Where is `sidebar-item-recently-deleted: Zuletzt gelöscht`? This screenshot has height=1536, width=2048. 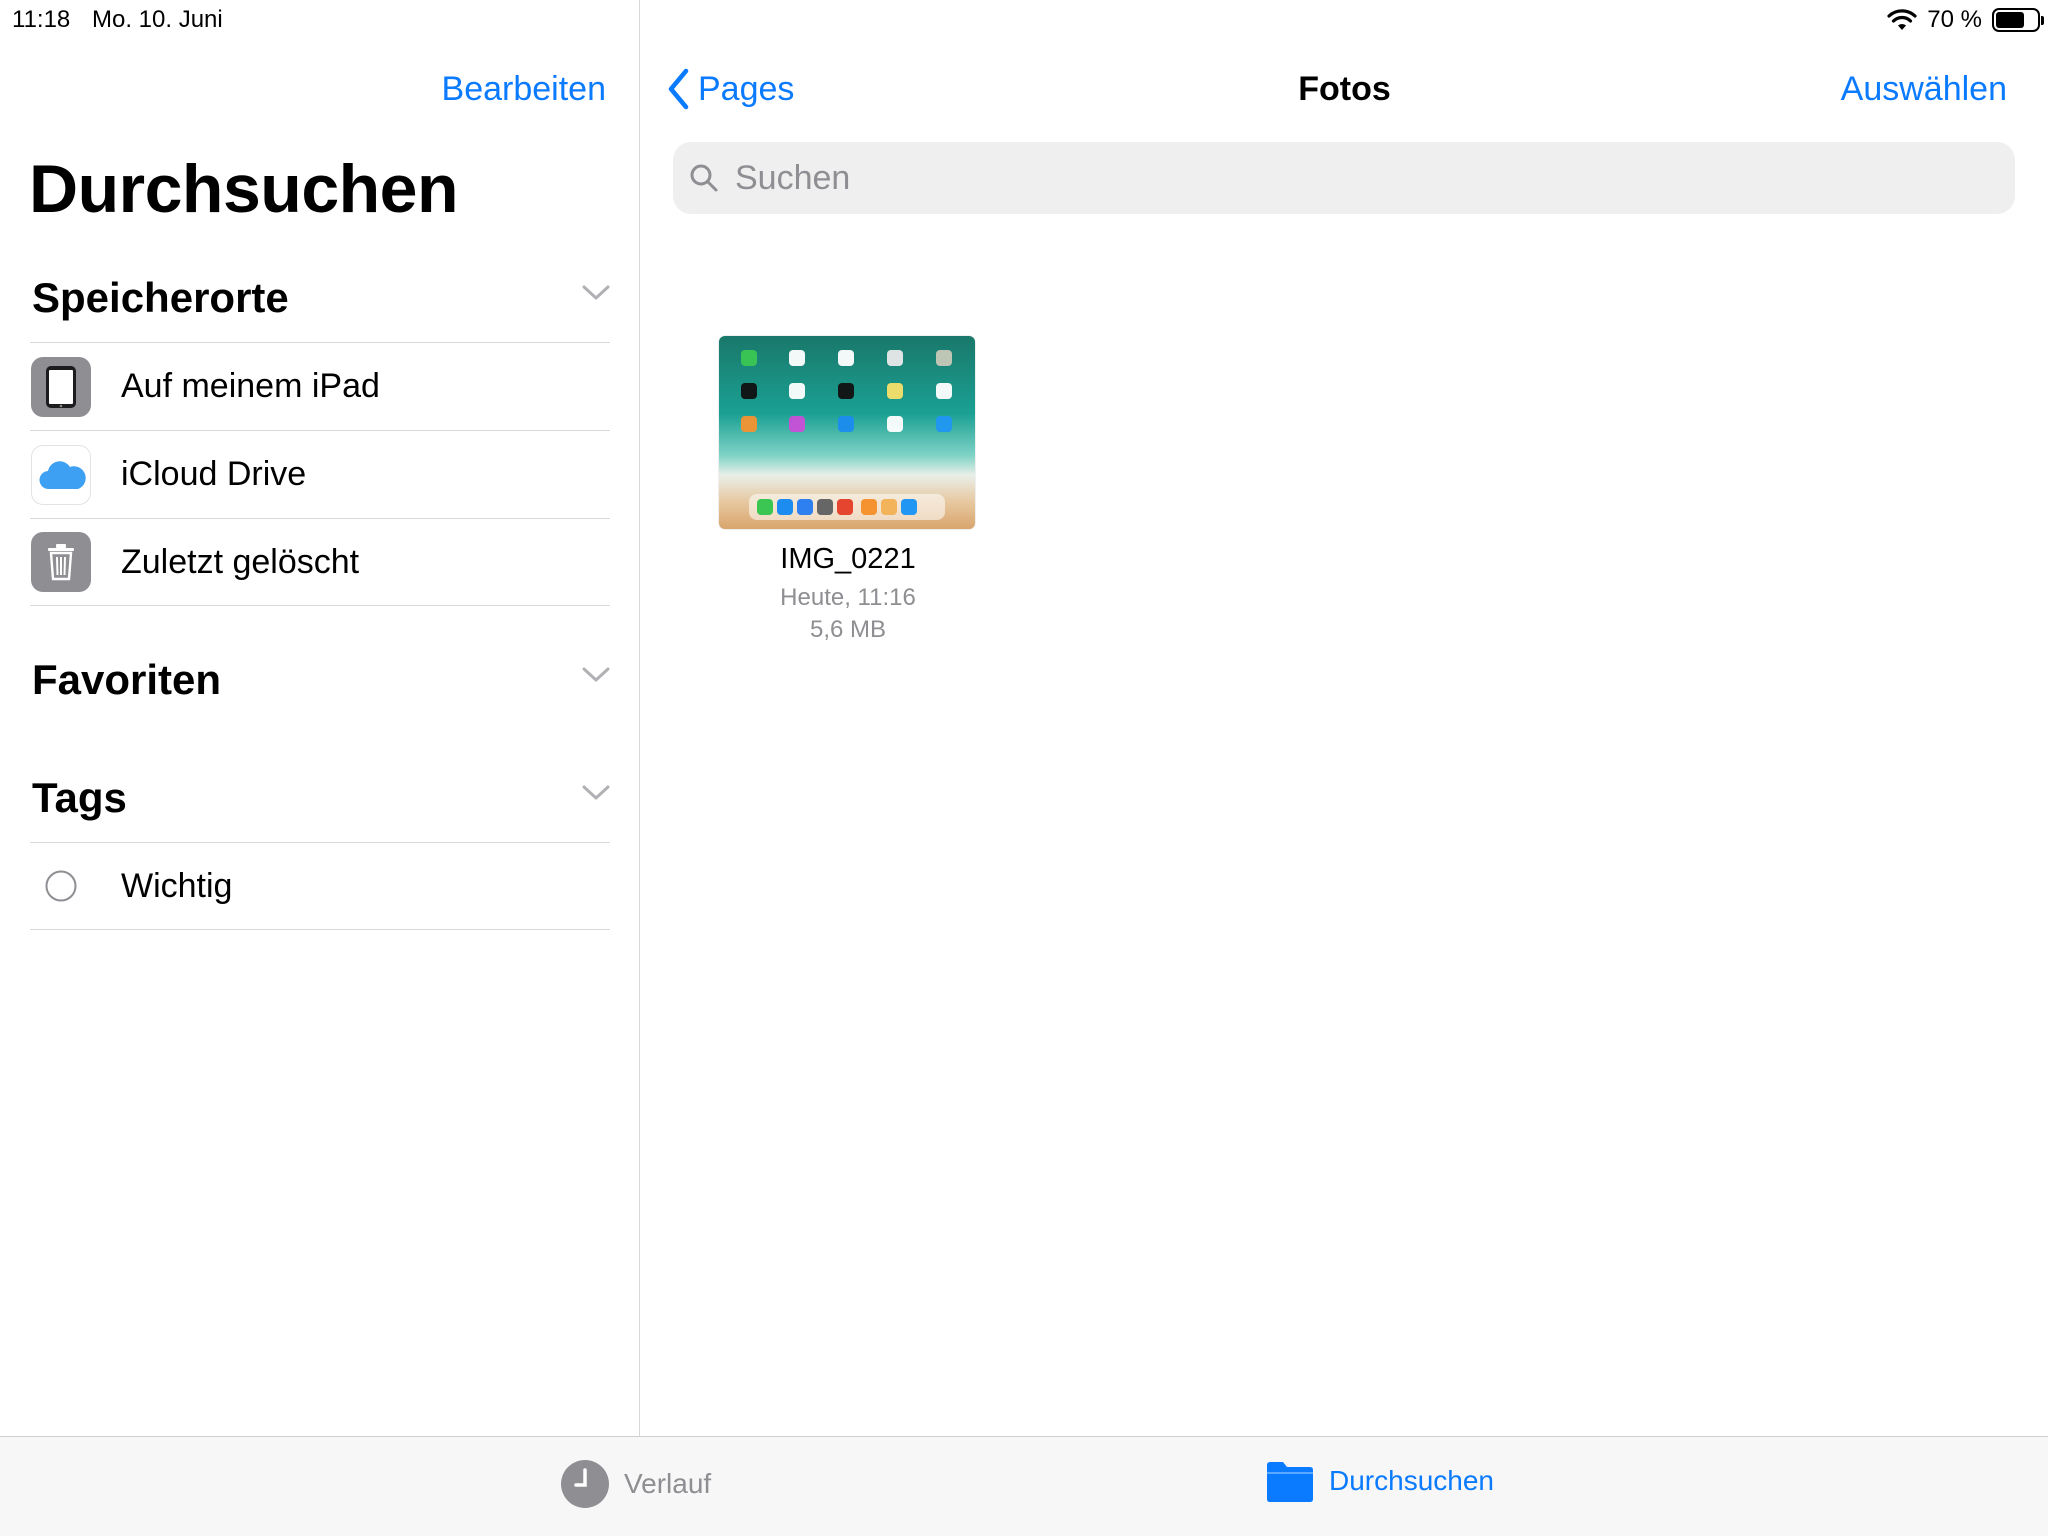 sidebar-item-recently-deleted: Zuletzt gelöscht is located at coordinates (320, 562).